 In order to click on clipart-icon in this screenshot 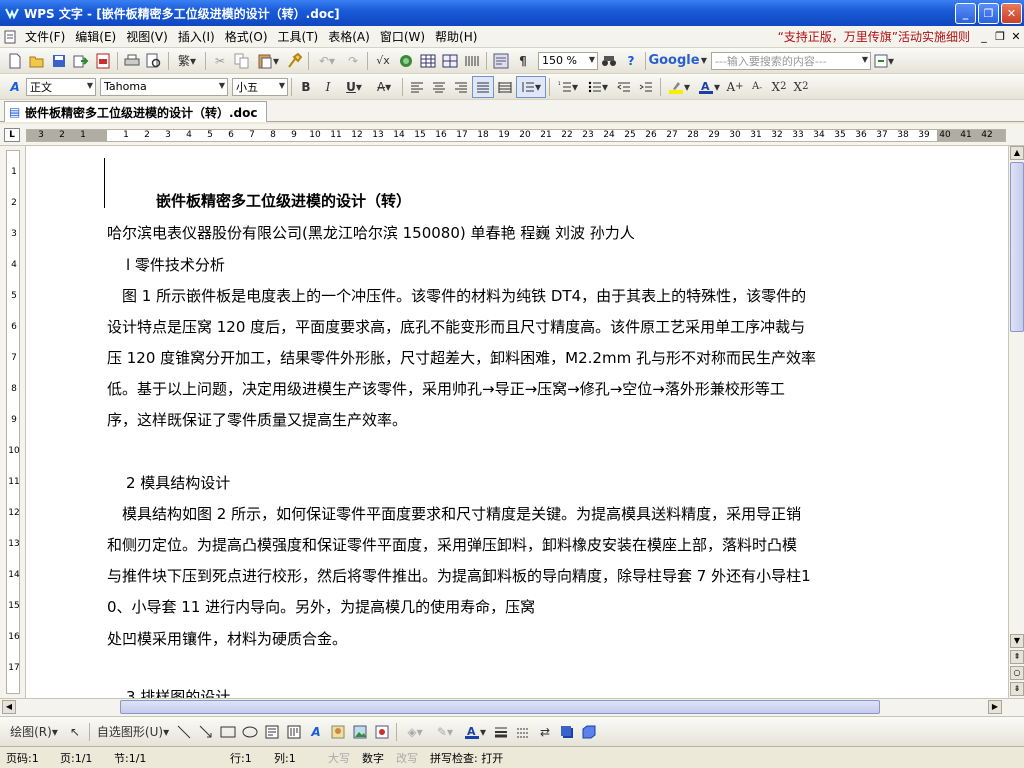, I will do `click(338, 732)`.